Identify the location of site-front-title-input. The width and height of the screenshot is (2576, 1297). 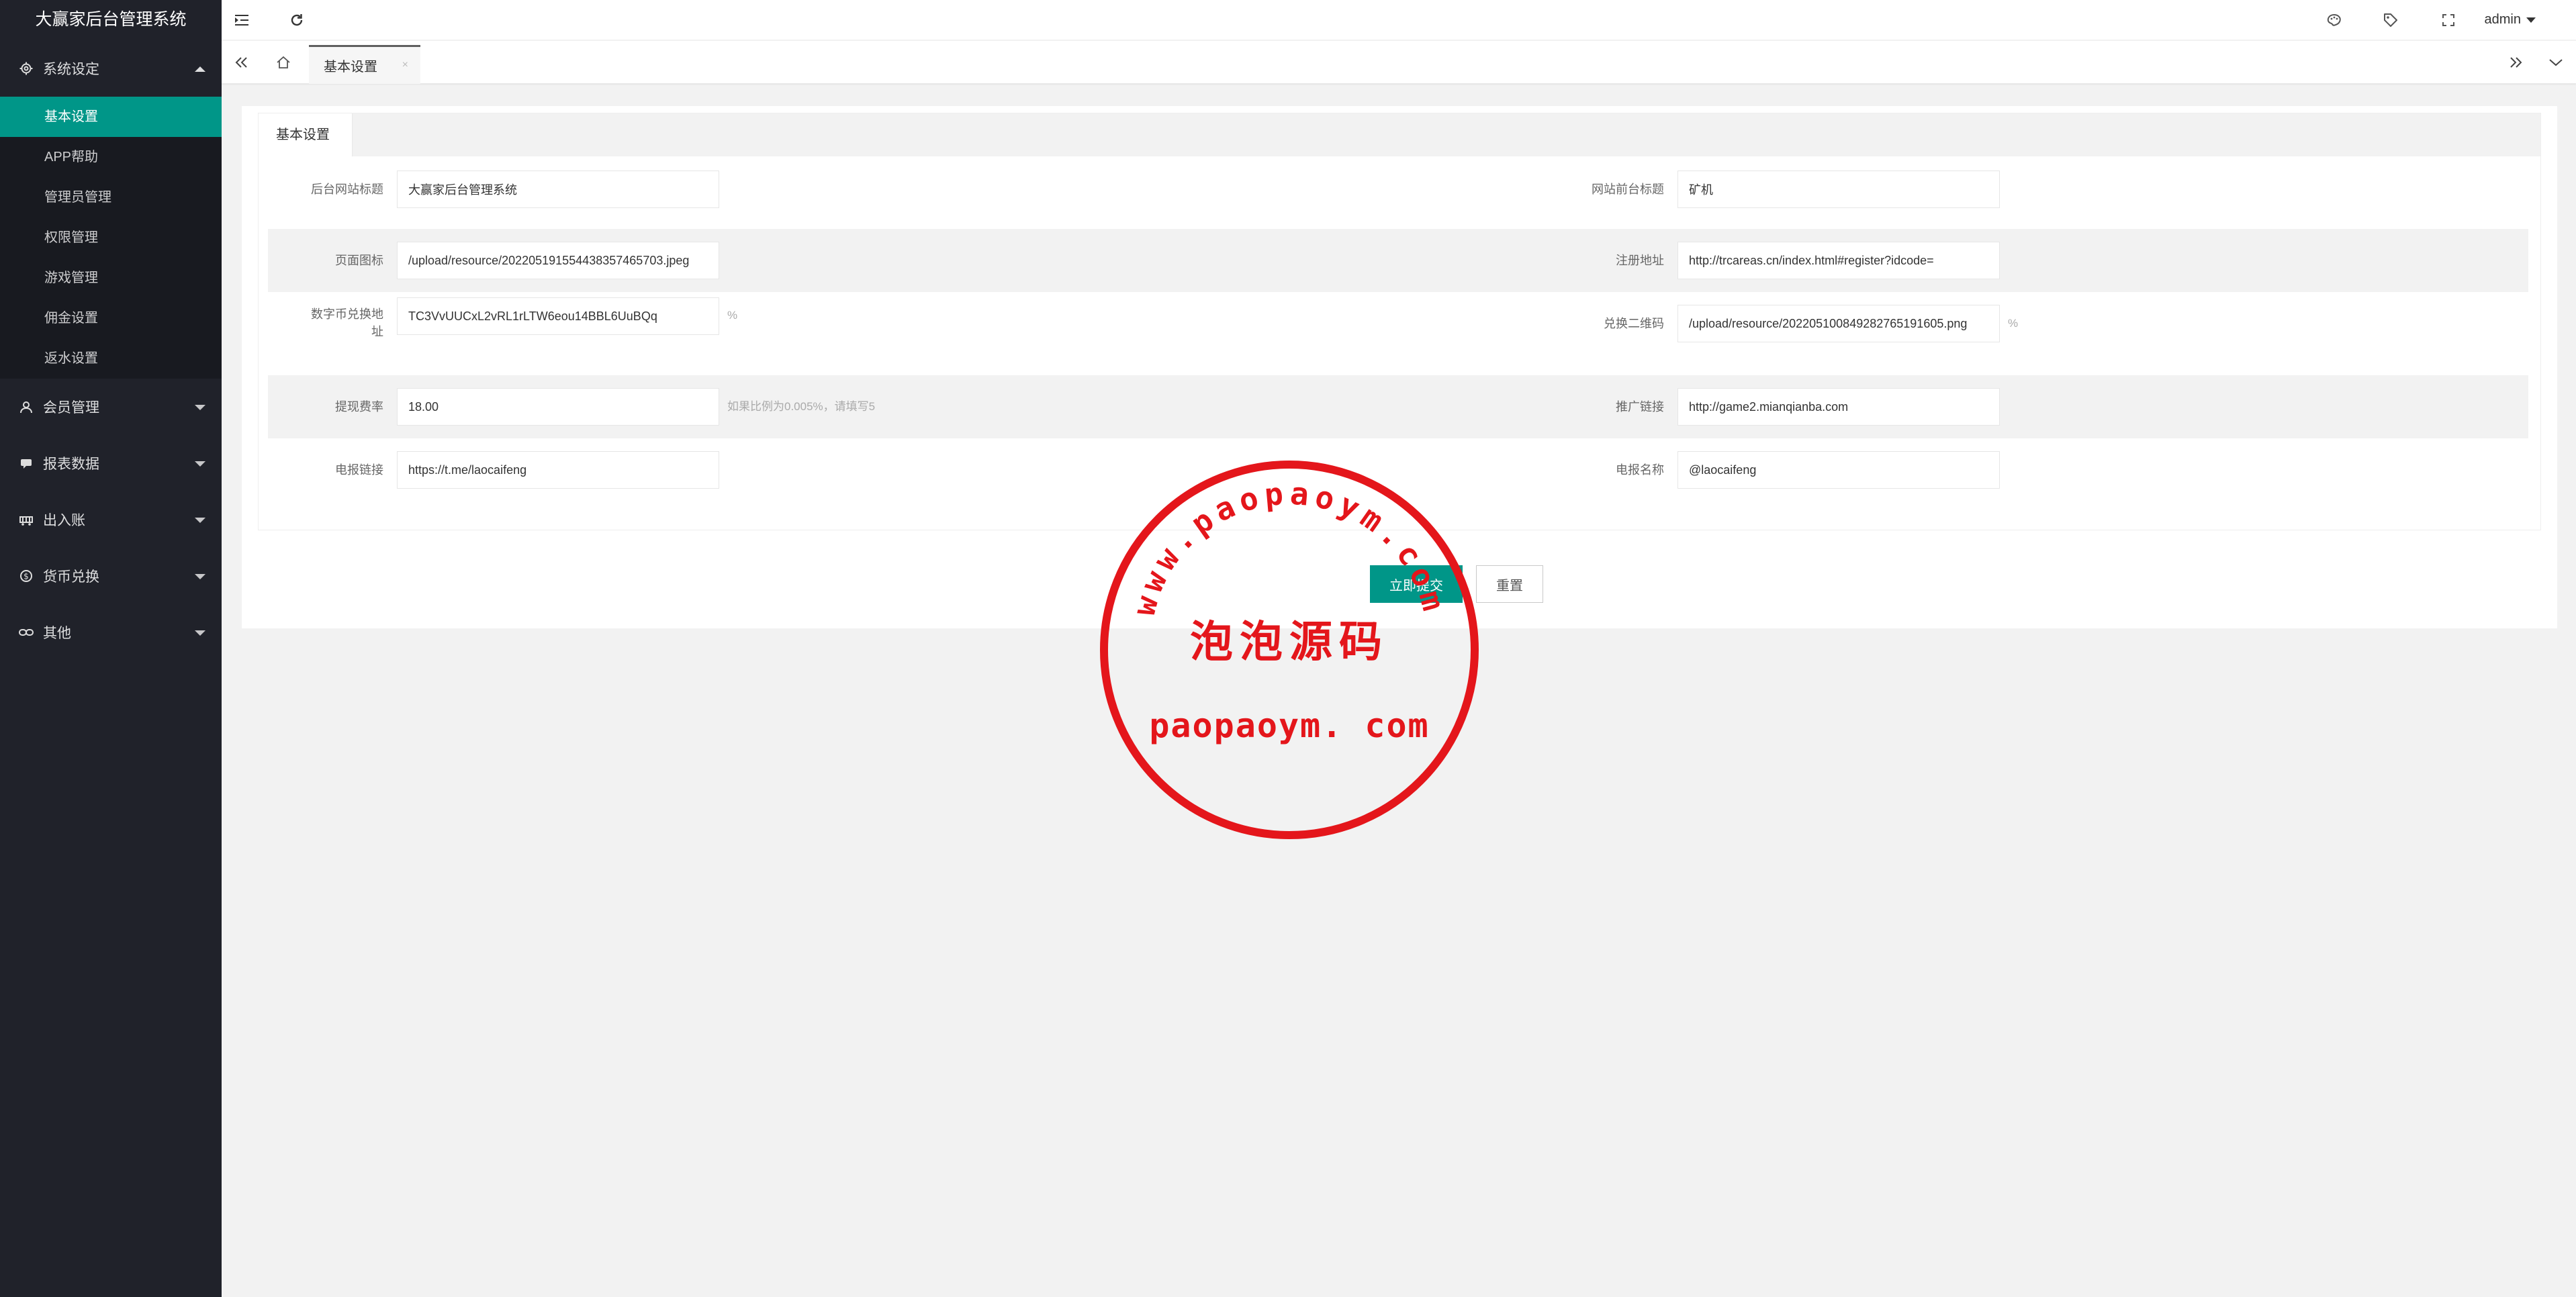
(1838, 190).